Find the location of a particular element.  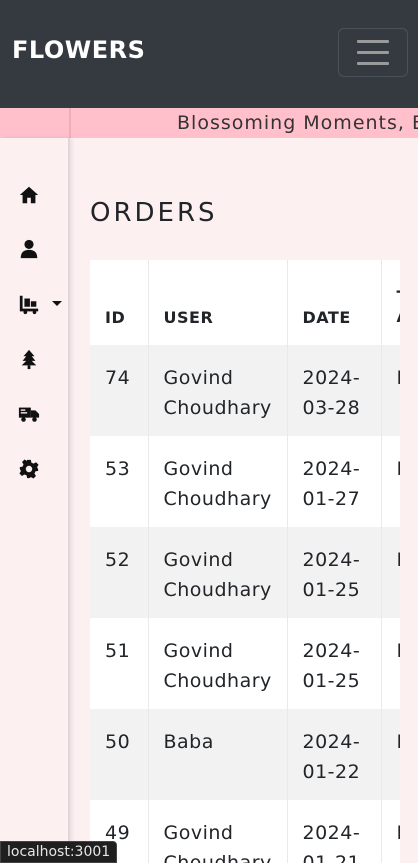

table-row: 74 Govind Choudhary 2024- 03-28 F is located at coordinates (245, 390).